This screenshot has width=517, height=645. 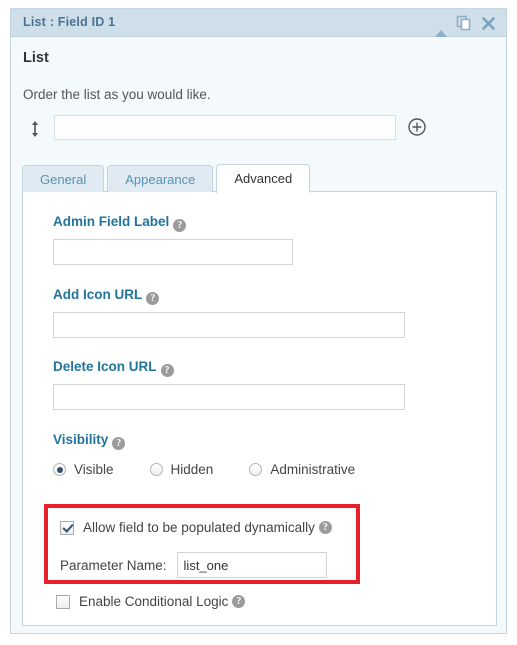 I want to click on delete-icon-url-group: Delete Icon URL?, so click(x=229, y=384).